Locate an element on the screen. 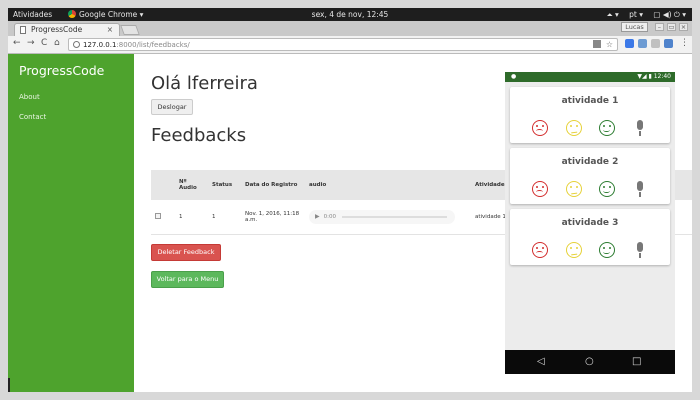 The width and height of the screenshot is (700, 400). android-recents-icon: □ is located at coordinates (636, 362).